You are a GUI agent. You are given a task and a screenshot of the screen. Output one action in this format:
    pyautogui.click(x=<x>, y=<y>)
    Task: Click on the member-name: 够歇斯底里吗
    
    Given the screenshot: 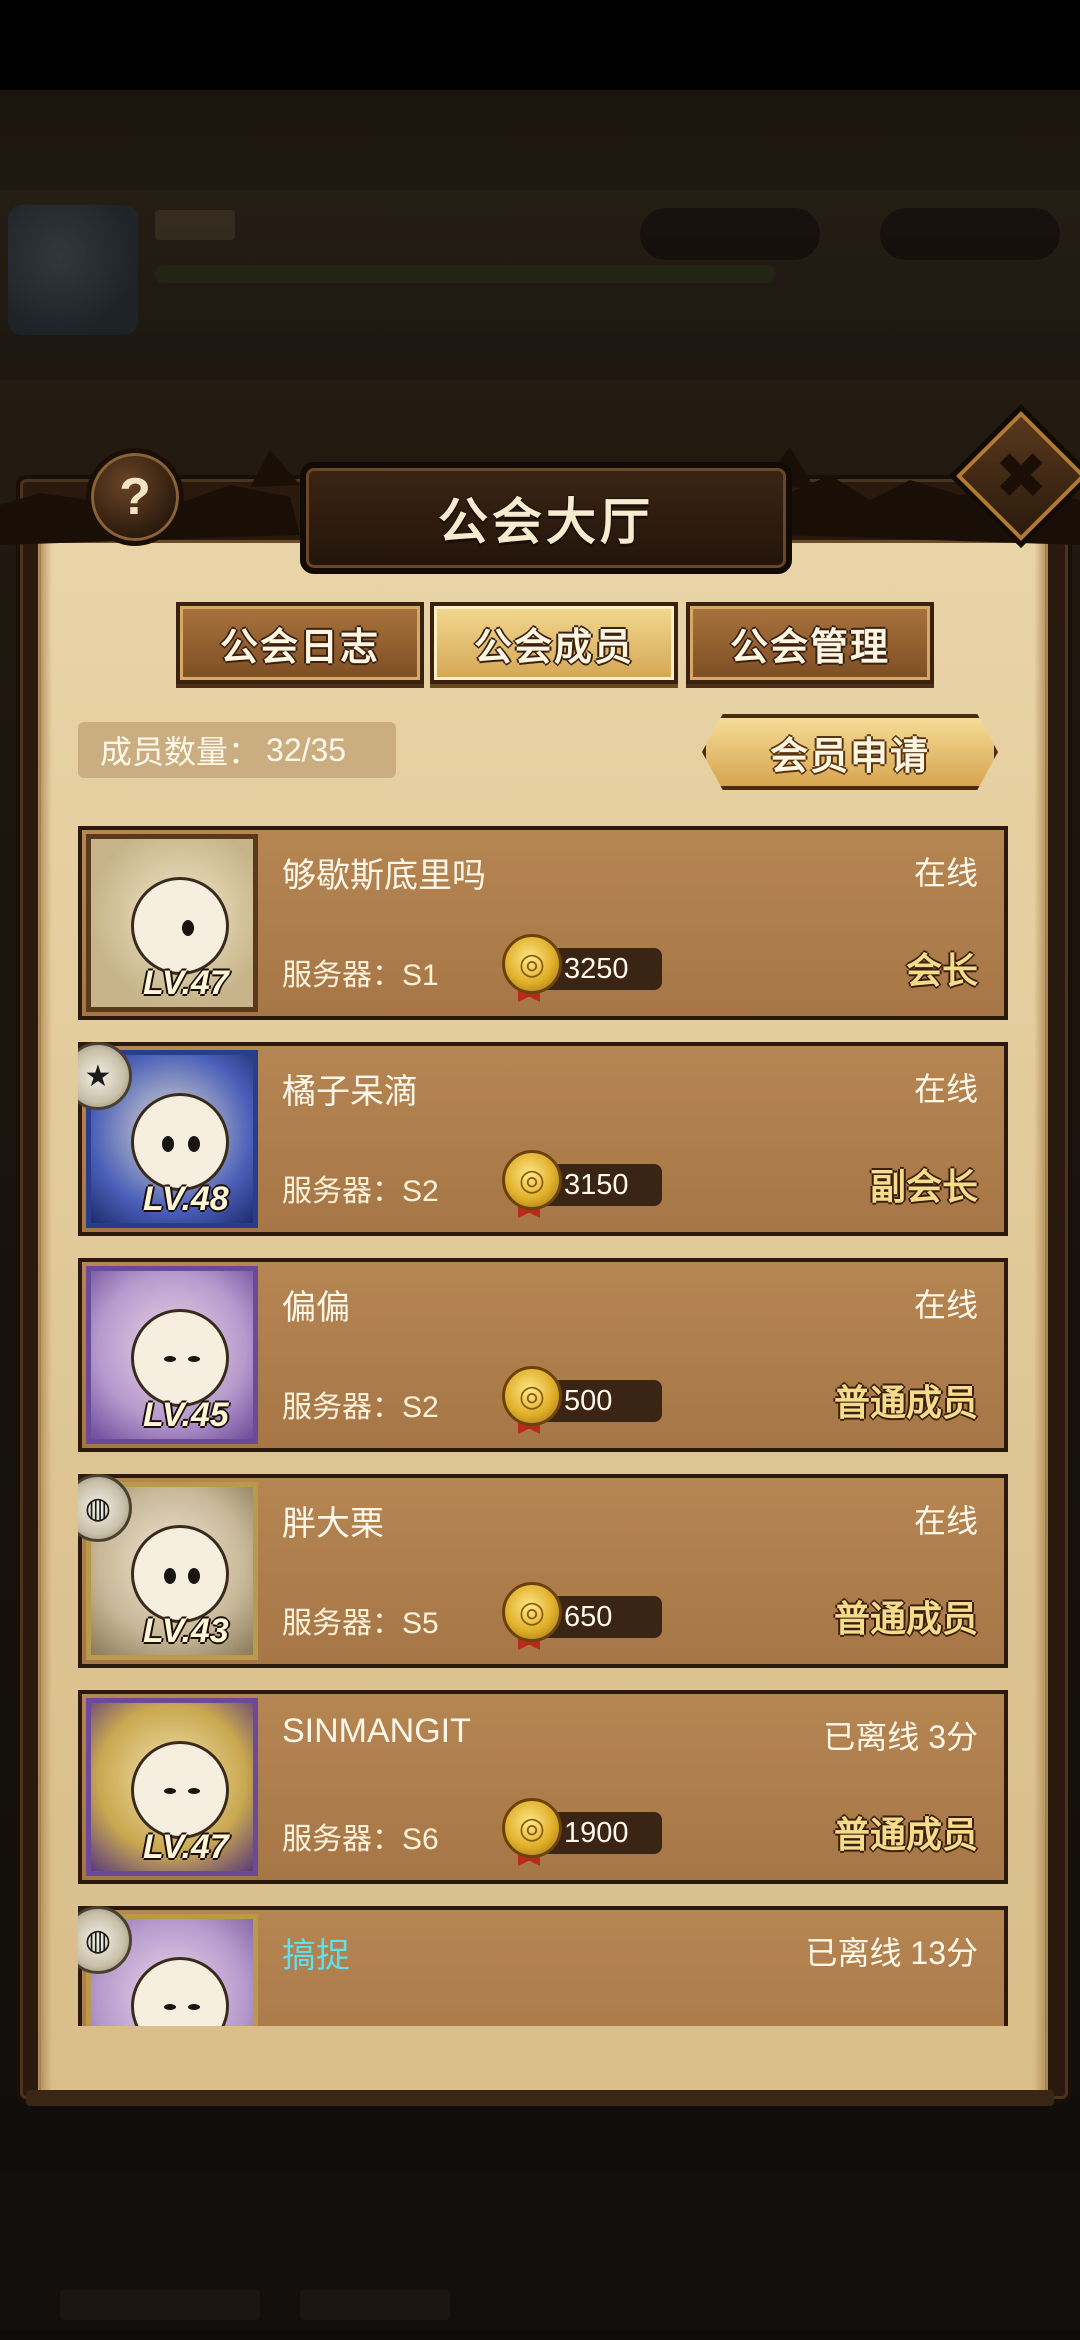 What is the action you would take?
    pyautogui.click(x=384, y=876)
    